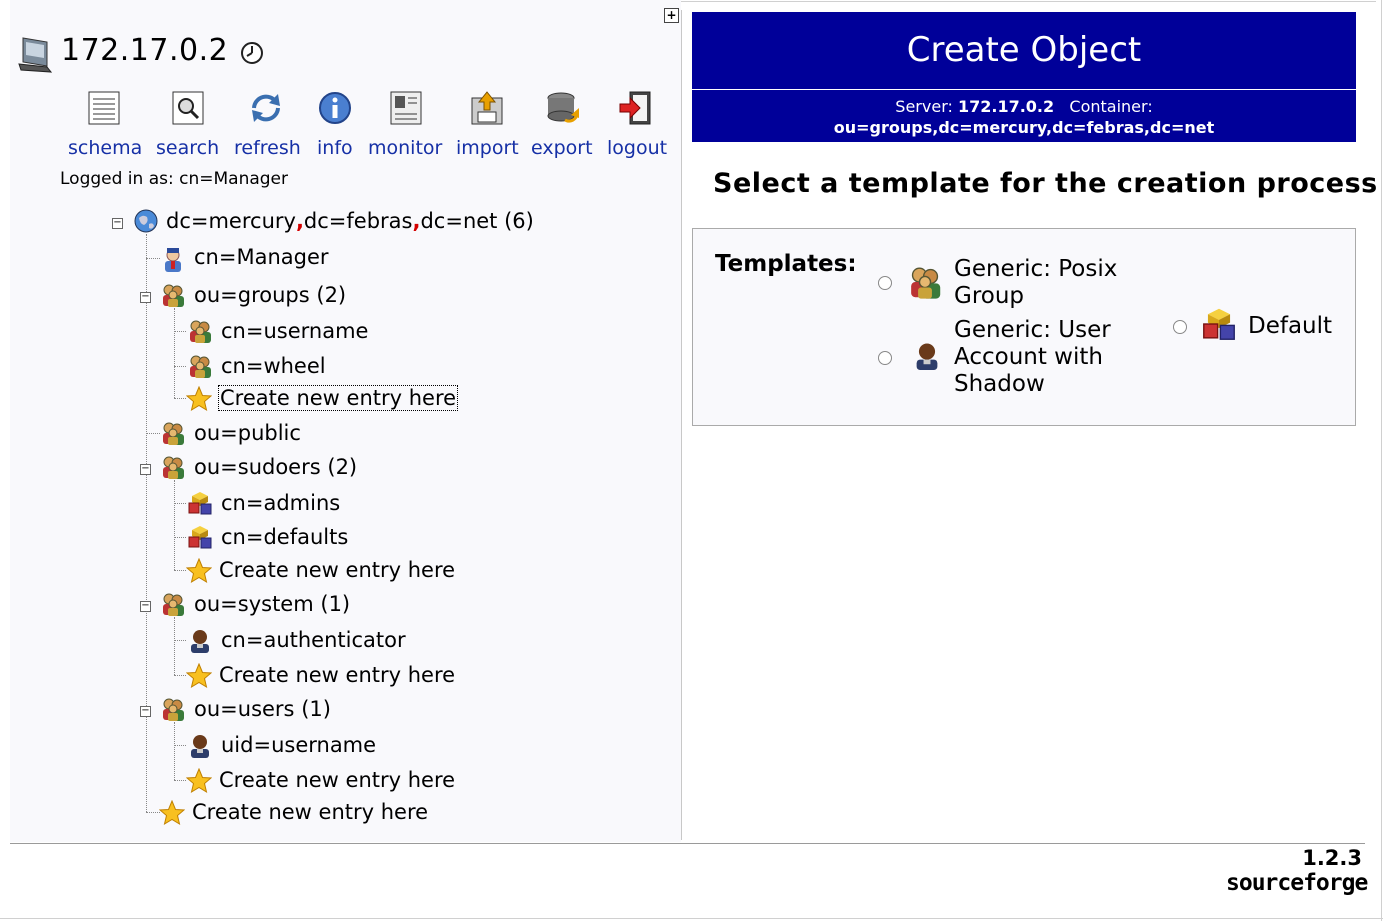 This screenshot has width=1383, height=921. What do you see at coordinates (313, 640) in the screenshot?
I see `tree-entry-authenticator: cn=authenticator` at bounding box center [313, 640].